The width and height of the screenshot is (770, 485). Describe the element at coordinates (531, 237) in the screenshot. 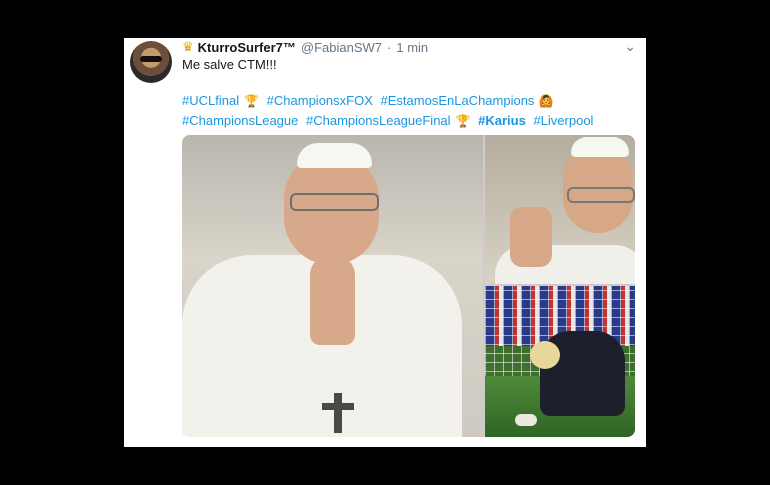

I see `thumbs-up-hand` at that location.